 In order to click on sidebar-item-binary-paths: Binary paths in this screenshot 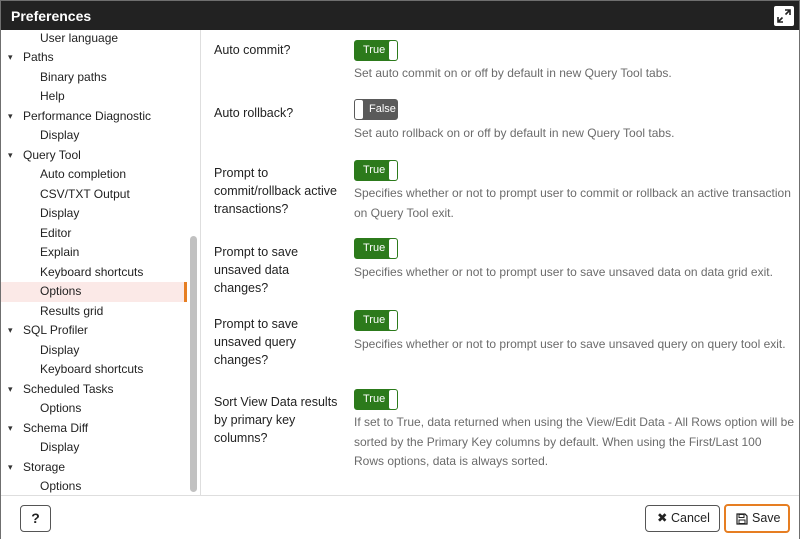, I will do `click(94, 78)`.